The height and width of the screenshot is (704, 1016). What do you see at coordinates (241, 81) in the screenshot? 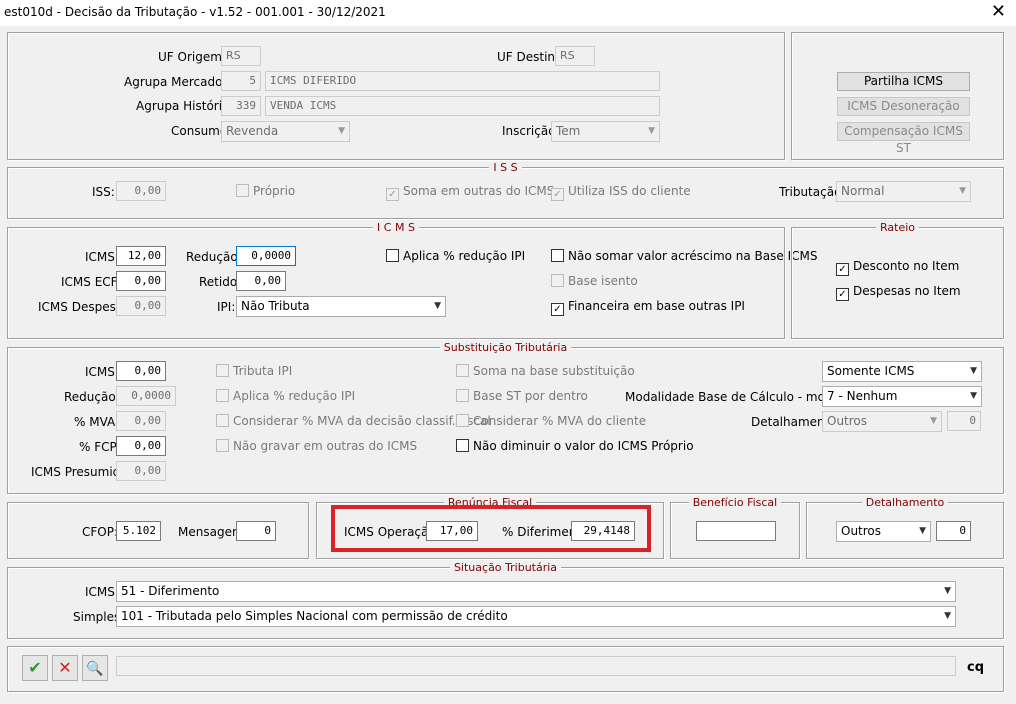
I see `agrupa-mercadoria-code: 5` at bounding box center [241, 81].